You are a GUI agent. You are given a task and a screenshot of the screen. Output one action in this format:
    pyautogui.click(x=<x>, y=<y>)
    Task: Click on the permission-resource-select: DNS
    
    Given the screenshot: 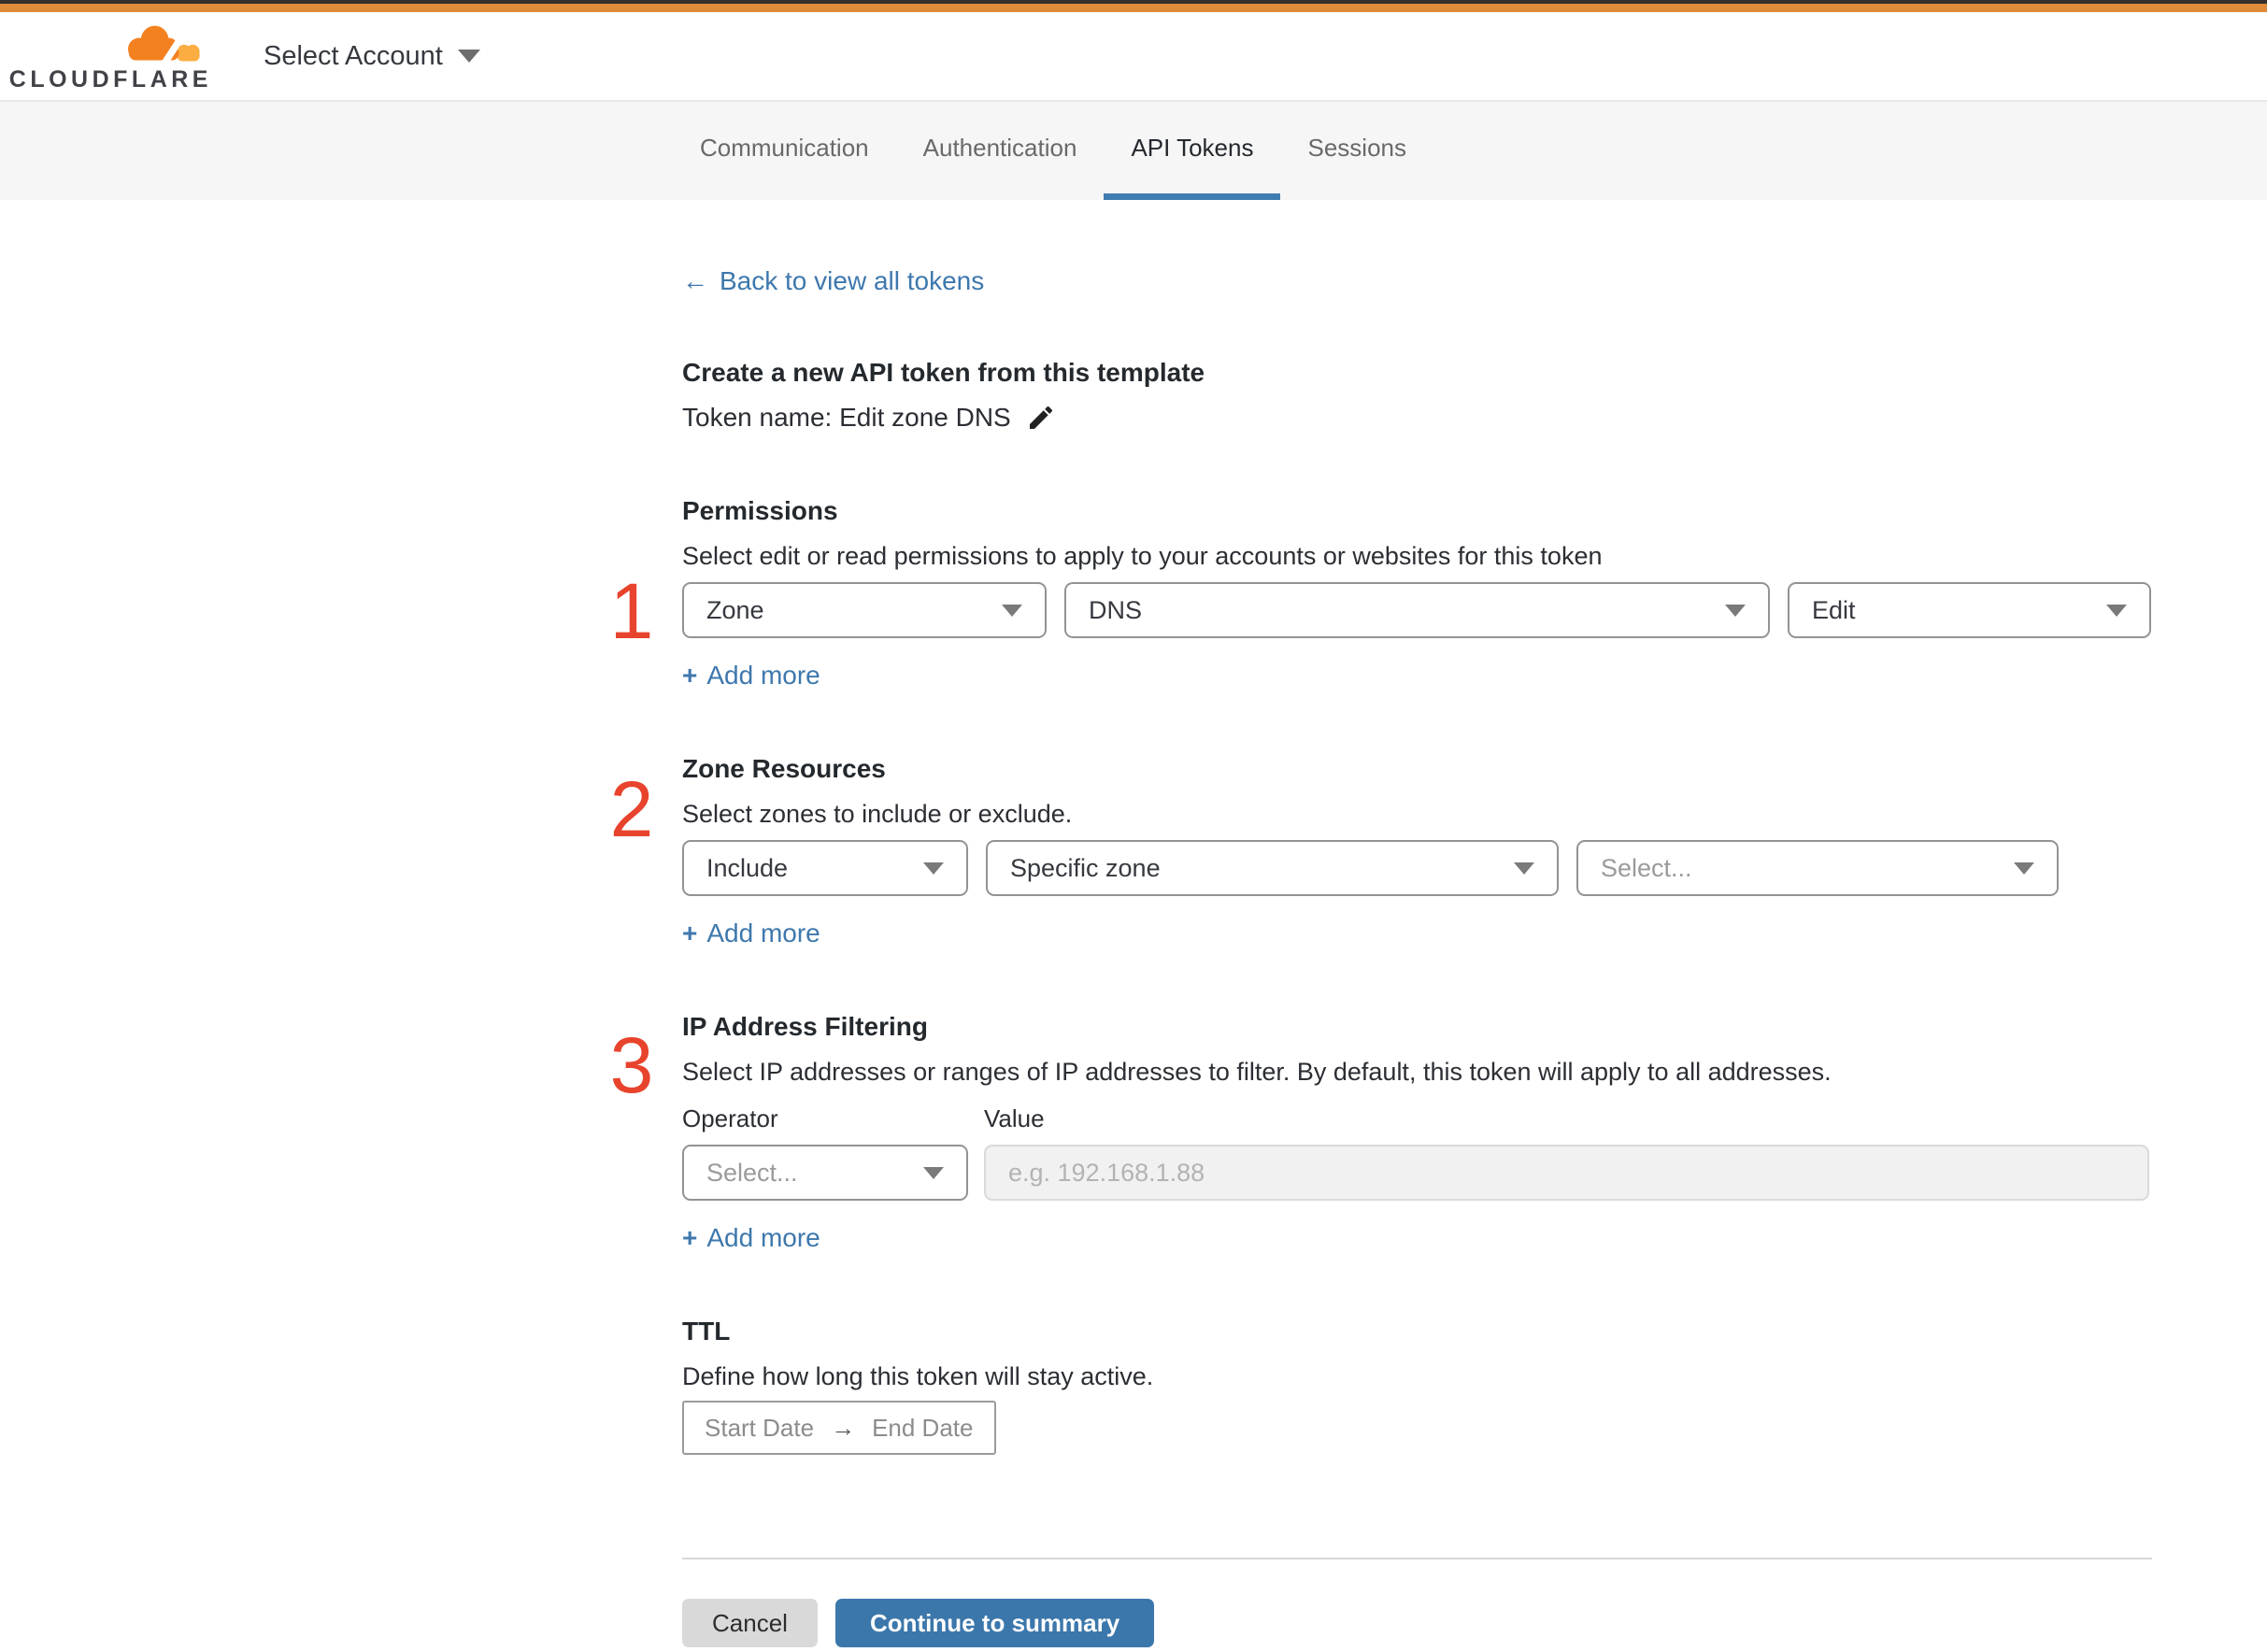 What is the action you would take?
    pyautogui.click(x=1417, y=610)
    